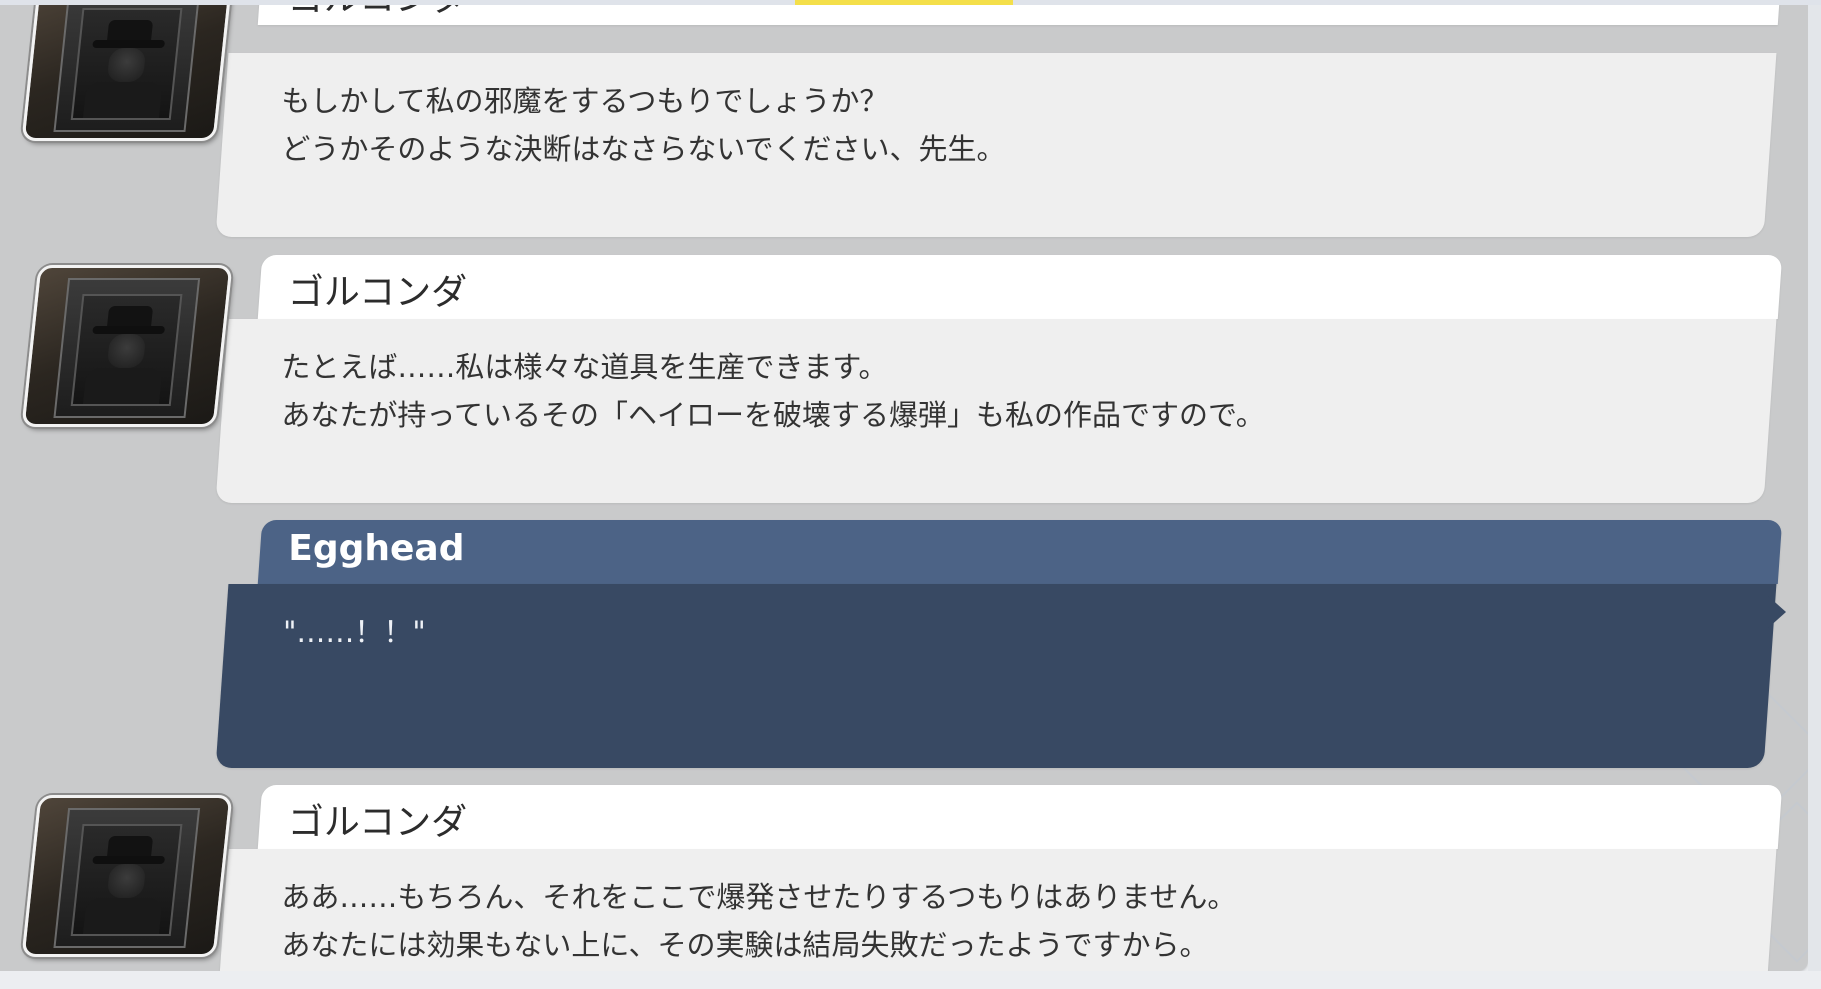 The width and height of the screenshot is (1821, 989). I want to click on bottom-strip, so click(910, 980).